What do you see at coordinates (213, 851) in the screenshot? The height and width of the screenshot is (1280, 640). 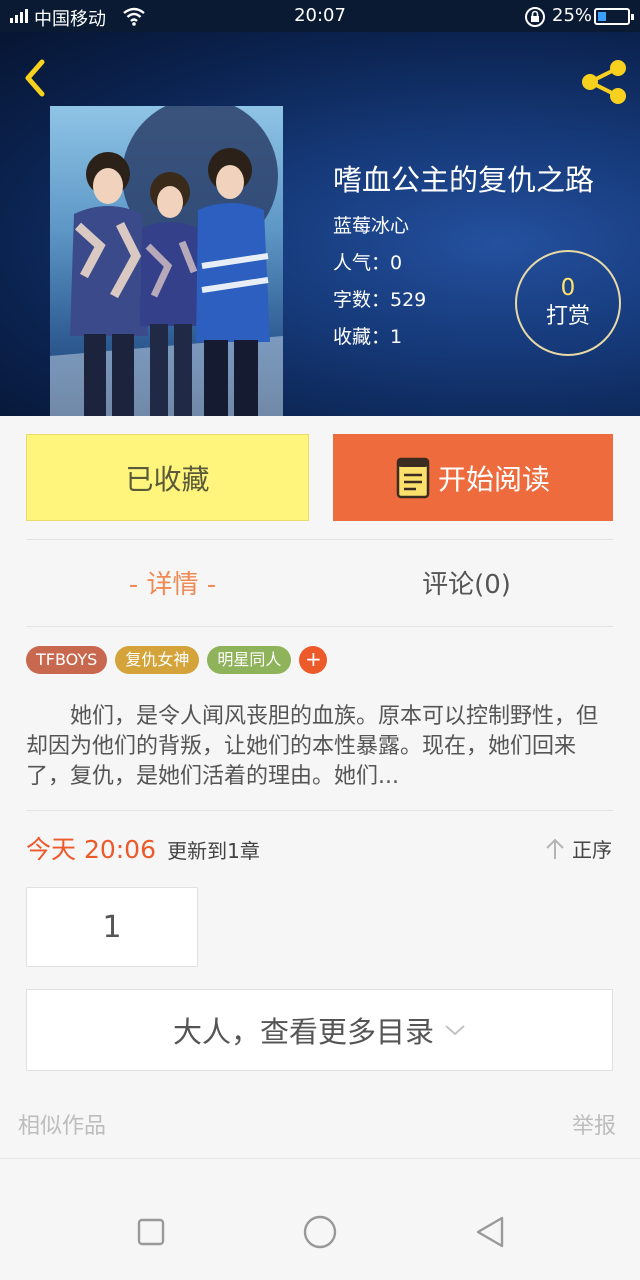 I see `update-text: 更新到1章` at bounding box center [213, 851].